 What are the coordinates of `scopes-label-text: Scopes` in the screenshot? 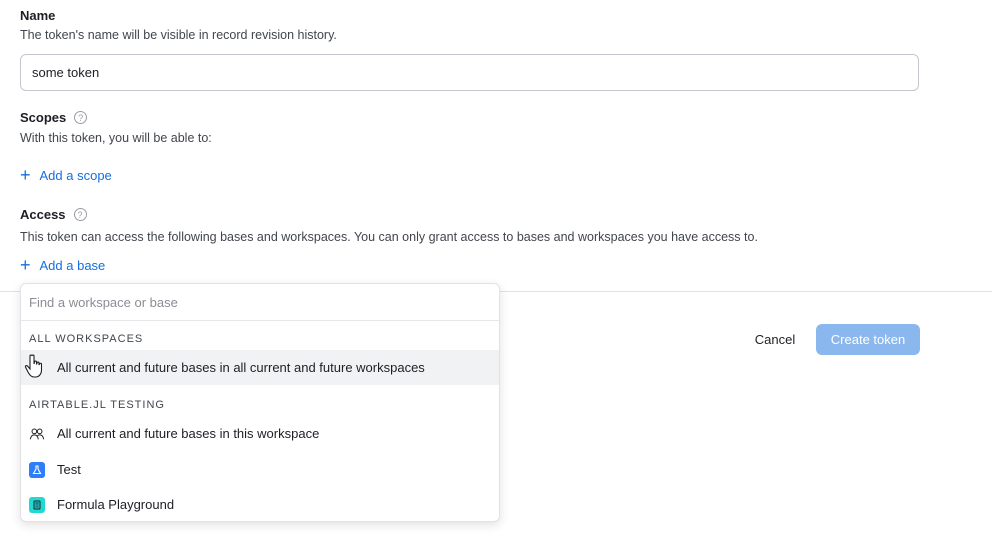 It's located at (43, 117).